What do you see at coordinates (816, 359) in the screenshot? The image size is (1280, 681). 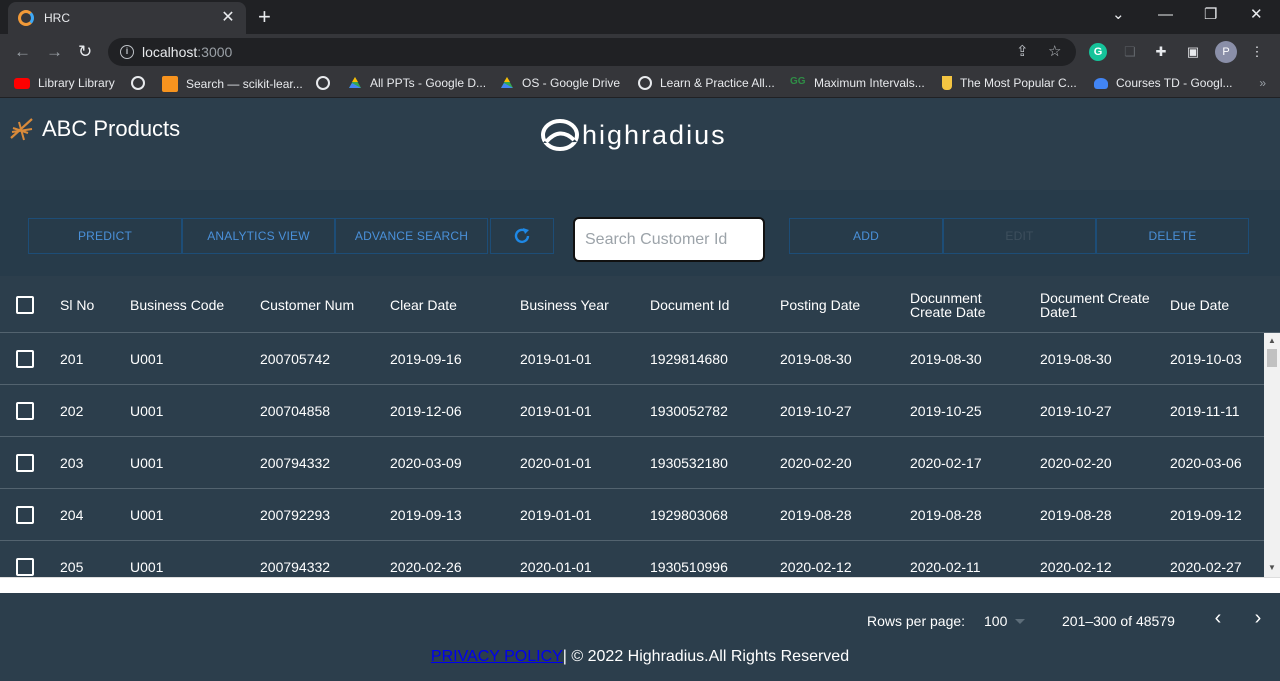 I see `table-cell: 2019-08-30` at bounding box center [816, 359].